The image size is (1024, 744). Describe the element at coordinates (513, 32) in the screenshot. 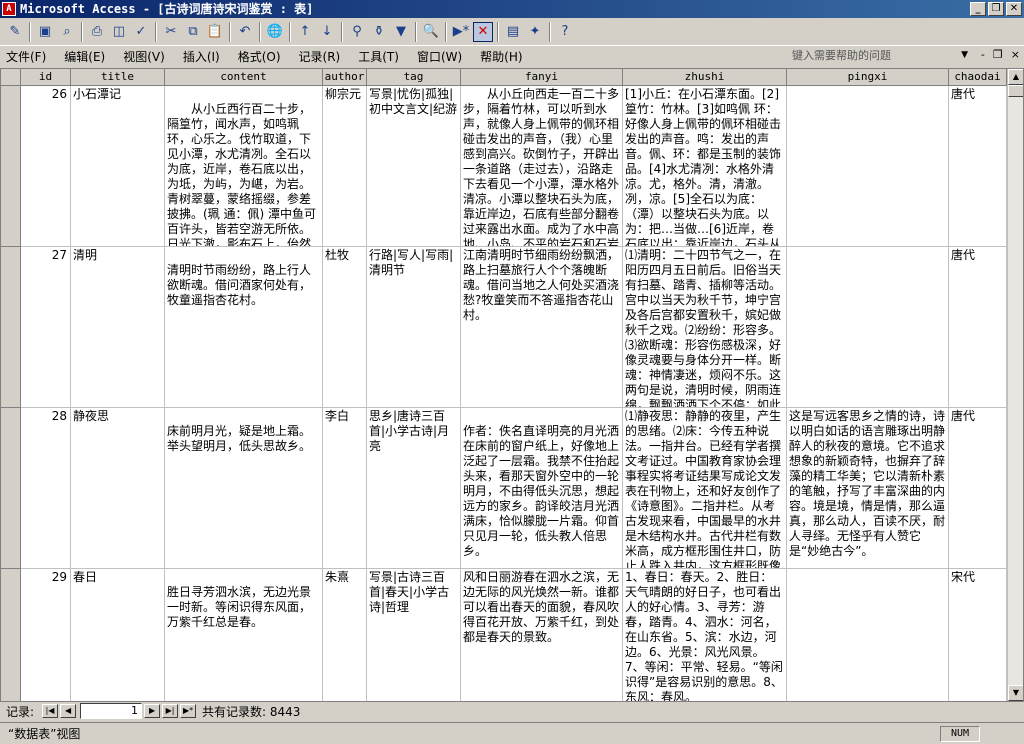

I see `database-window-icon: ▤` at that location.